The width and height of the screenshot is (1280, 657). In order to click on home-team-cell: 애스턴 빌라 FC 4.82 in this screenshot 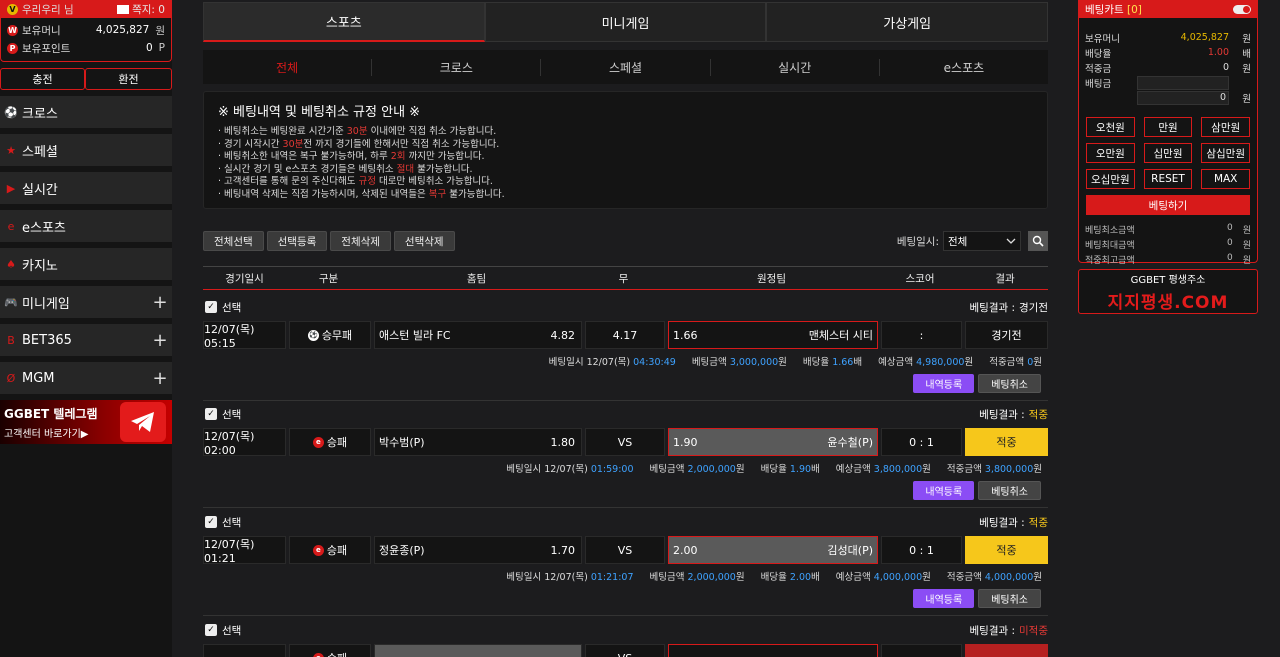, I will do `click(478, 335)`.